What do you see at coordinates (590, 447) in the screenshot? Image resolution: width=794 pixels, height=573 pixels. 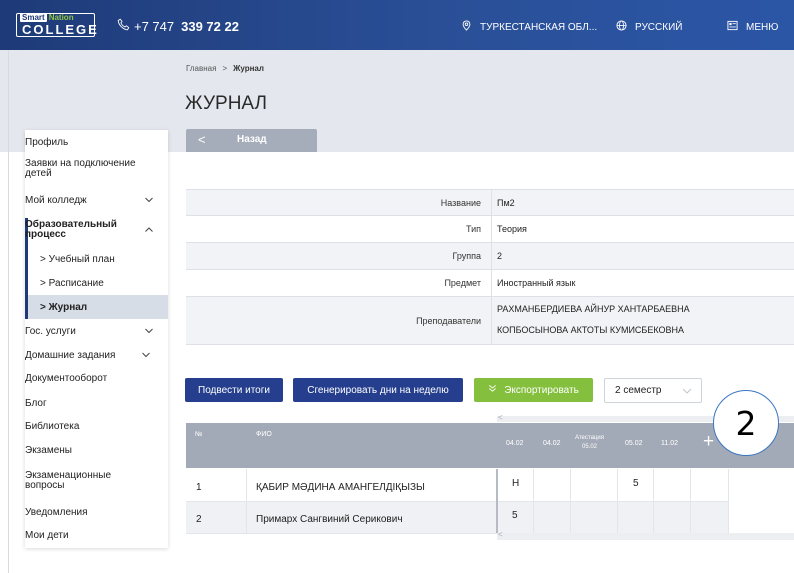 I see `column-header-attestation-date: 05.02` at bounding box center [590, 447].